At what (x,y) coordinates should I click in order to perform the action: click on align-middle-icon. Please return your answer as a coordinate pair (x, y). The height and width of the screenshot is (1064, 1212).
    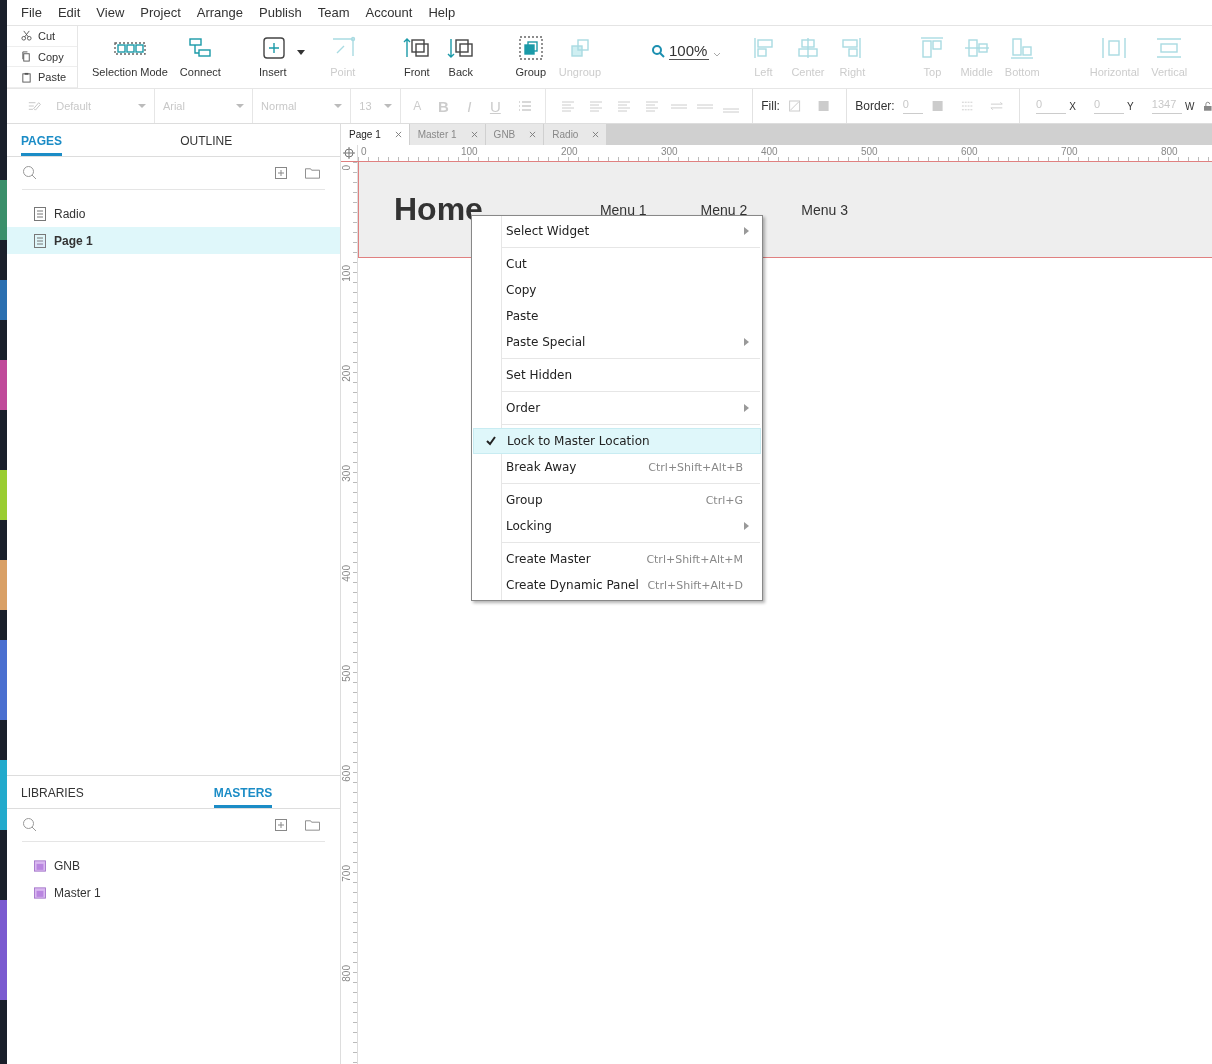
    Looking at the image, I should click on (705, 106).